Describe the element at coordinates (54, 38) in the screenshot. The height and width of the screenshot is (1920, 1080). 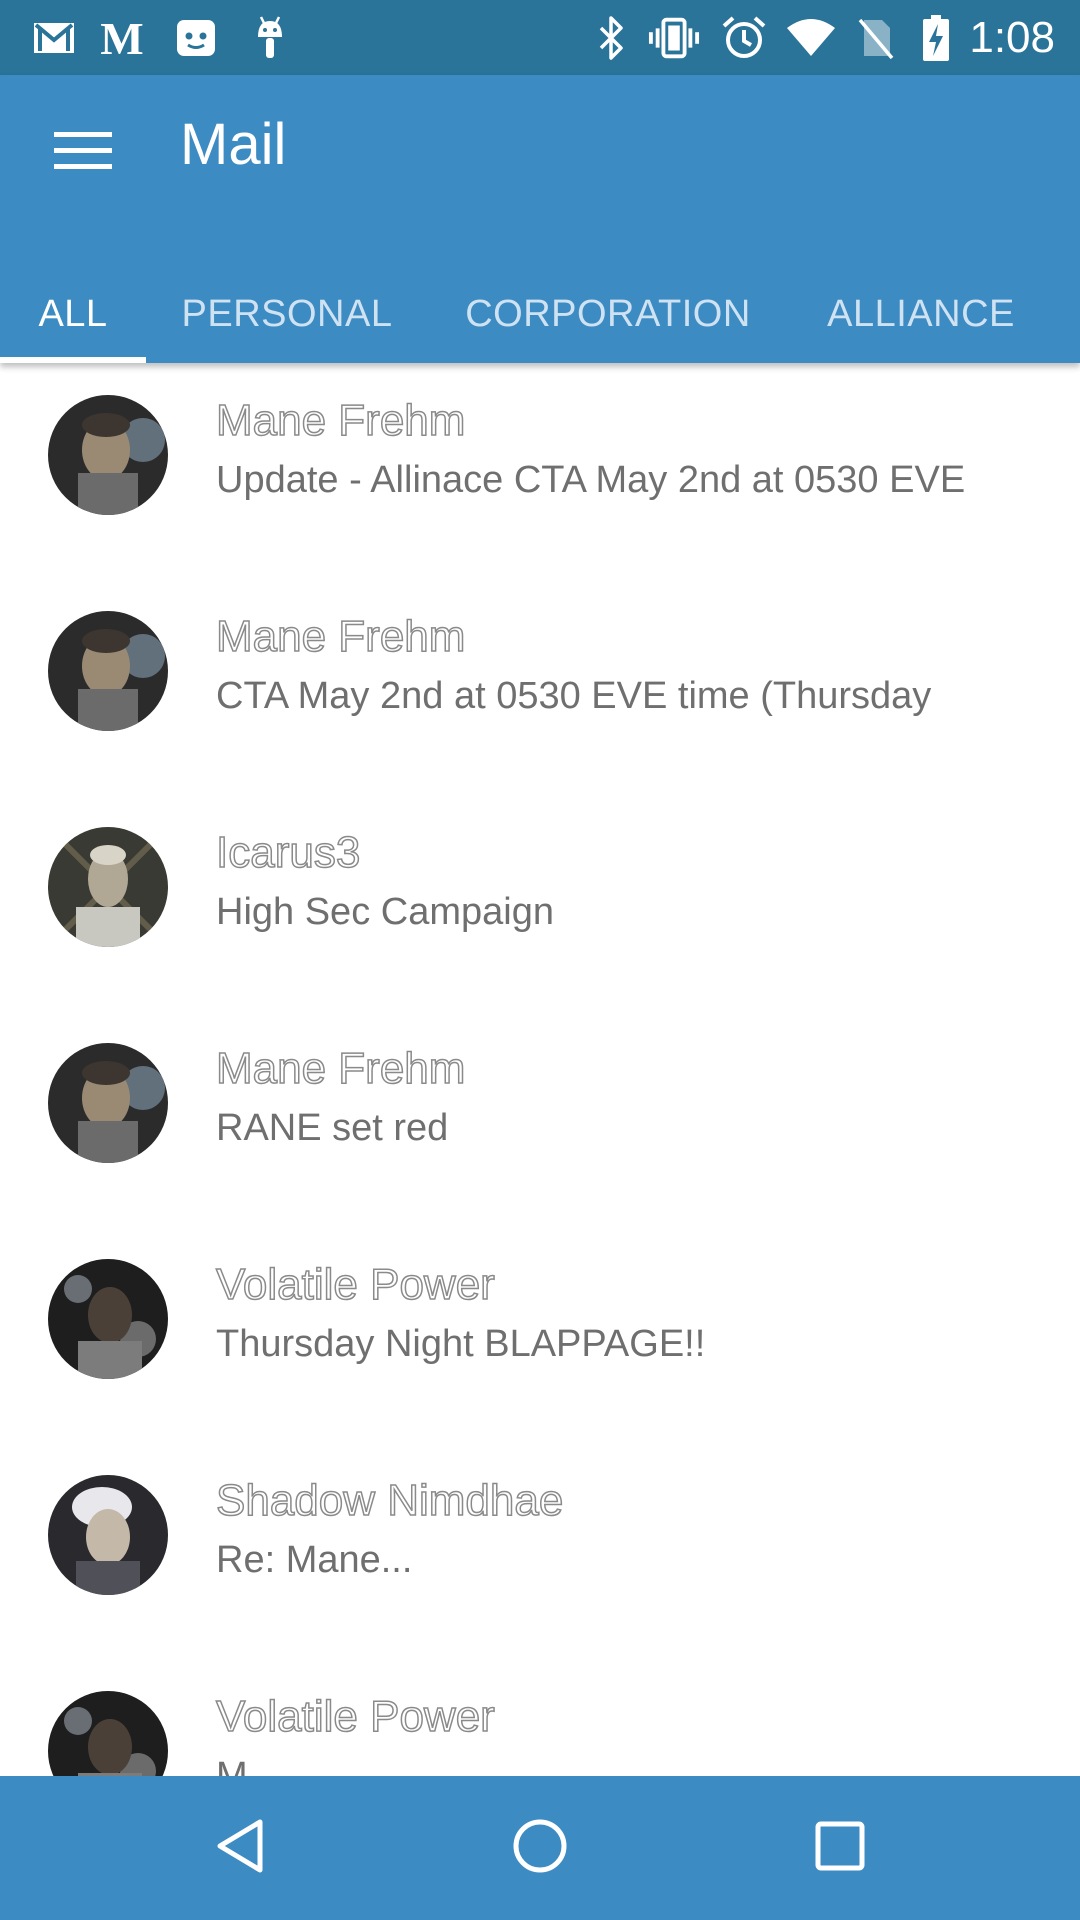
I see `gmail-icon` at that location.